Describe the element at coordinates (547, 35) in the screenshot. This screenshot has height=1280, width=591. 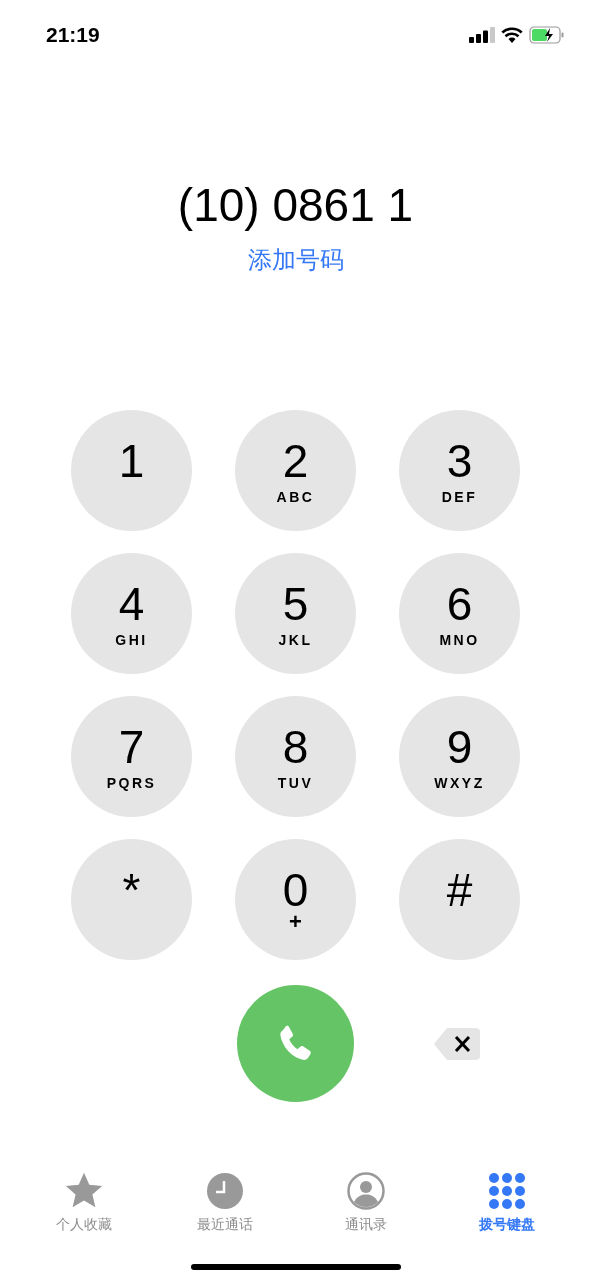
I see `battery-icon` at that location.